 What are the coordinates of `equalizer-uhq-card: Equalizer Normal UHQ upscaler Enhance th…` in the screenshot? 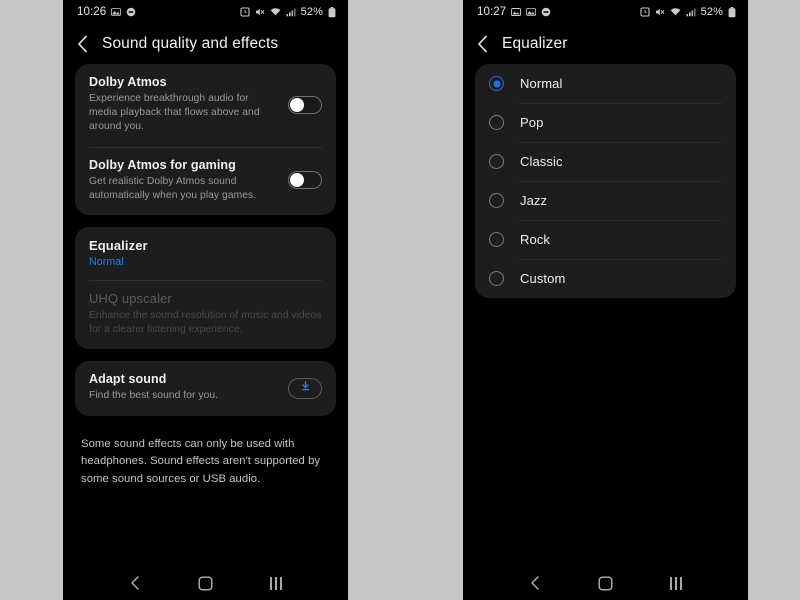 It's located at (205, 288).